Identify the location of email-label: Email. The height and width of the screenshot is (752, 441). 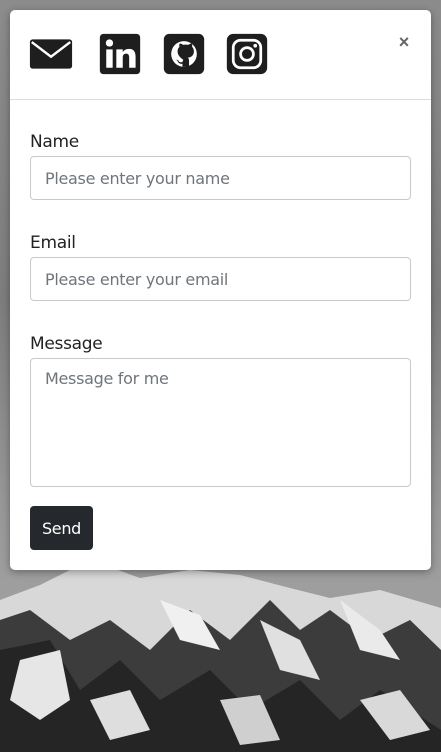
(53, 243).